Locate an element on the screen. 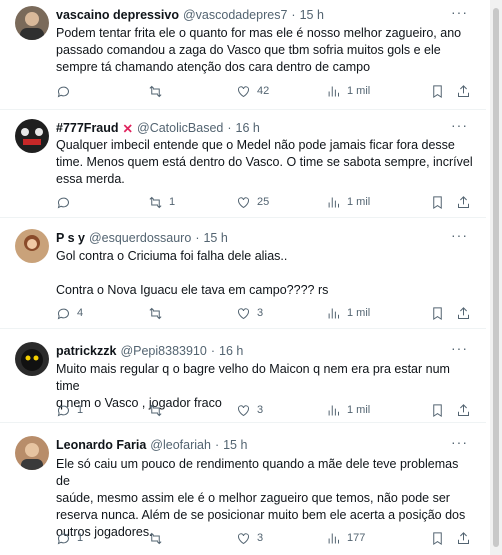 This screenshot has width=502, height=555. reply-count: 4 is located at coordinates (80, 313).